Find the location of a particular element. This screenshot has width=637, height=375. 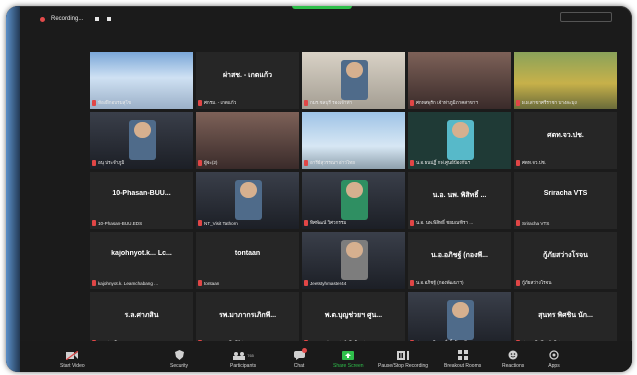

participant-caption: NT_Visit Tathorn is located at coordinates (247, 223).